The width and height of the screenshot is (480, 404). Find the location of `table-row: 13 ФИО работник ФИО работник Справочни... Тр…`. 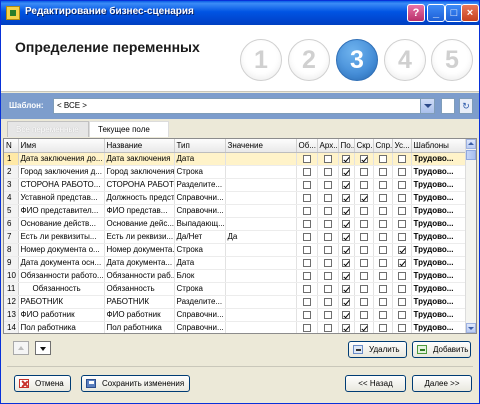

table-row: 13 ФИО работник ФИО работник Справочни... Тр… is located at coordinates (235, 315).